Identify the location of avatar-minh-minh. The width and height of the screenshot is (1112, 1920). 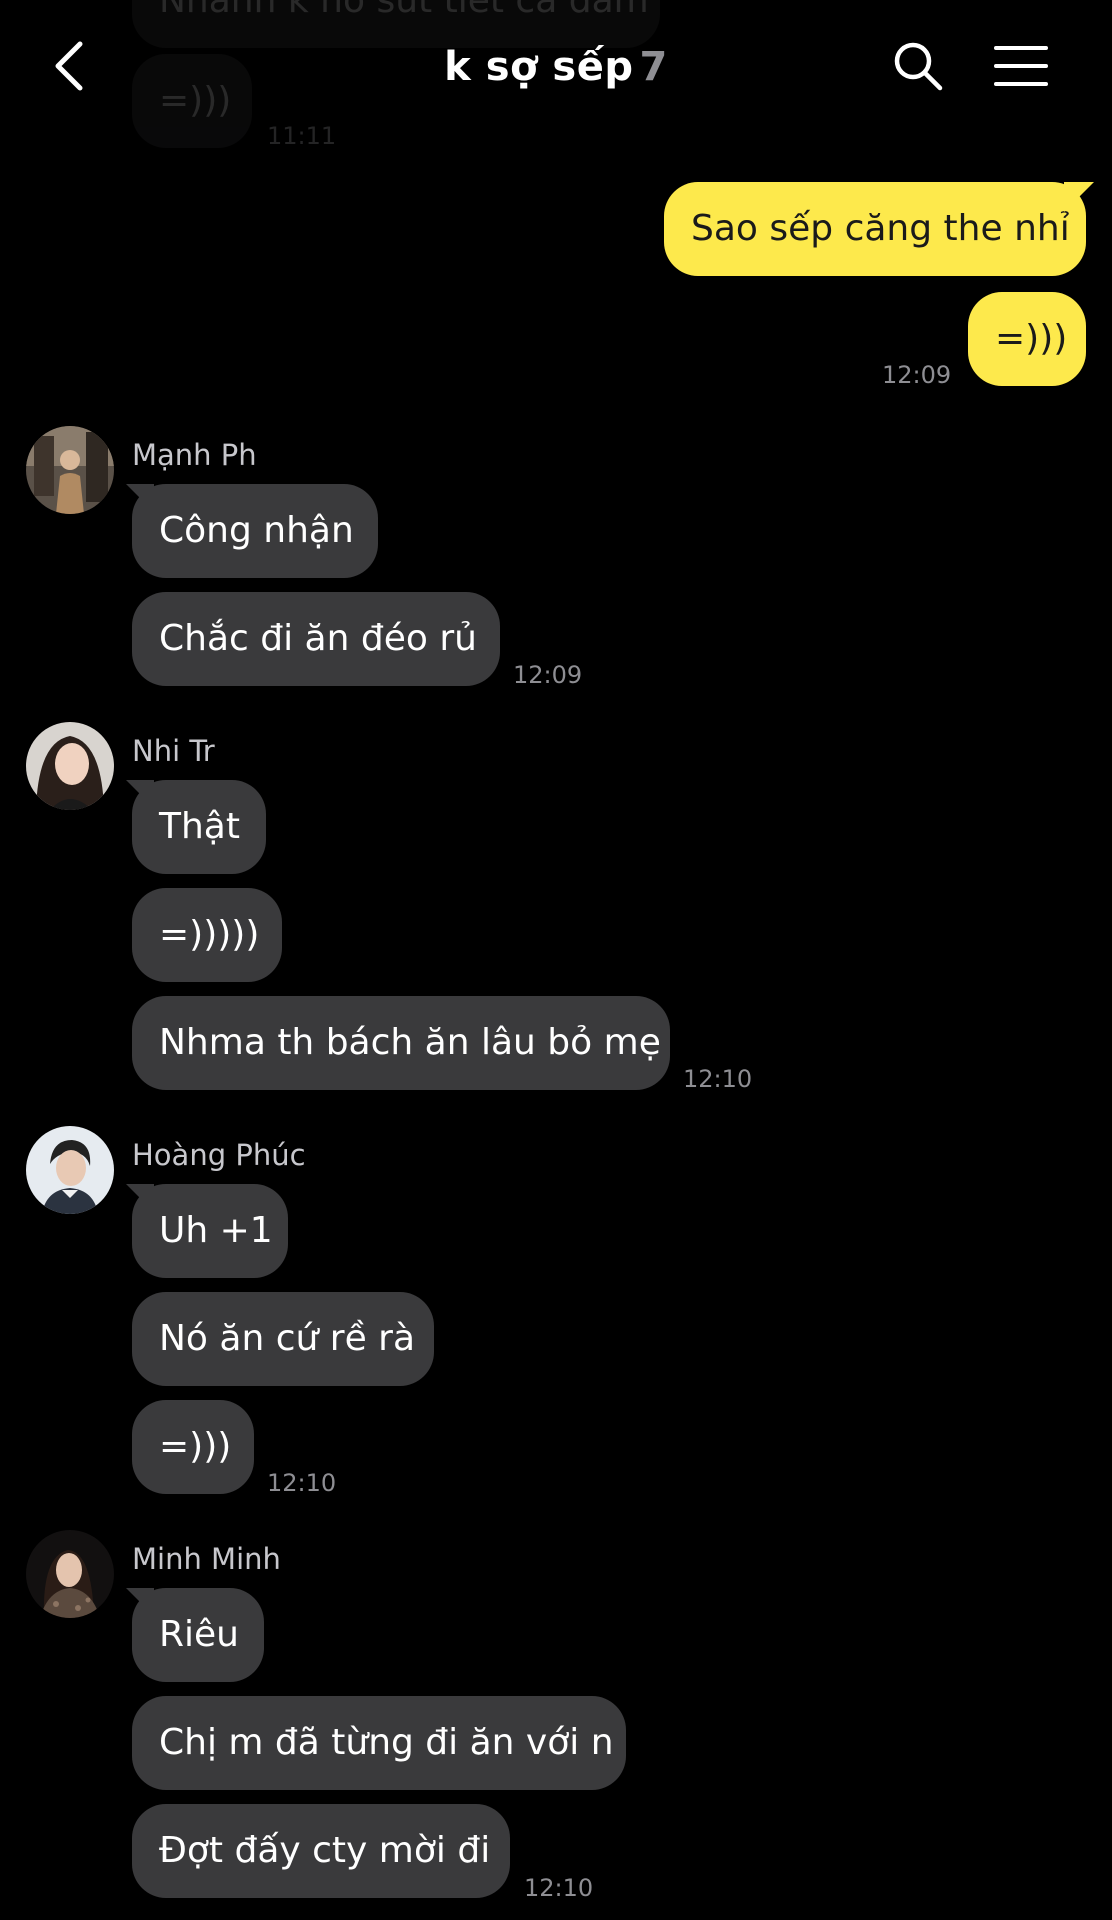
(70, 1574).